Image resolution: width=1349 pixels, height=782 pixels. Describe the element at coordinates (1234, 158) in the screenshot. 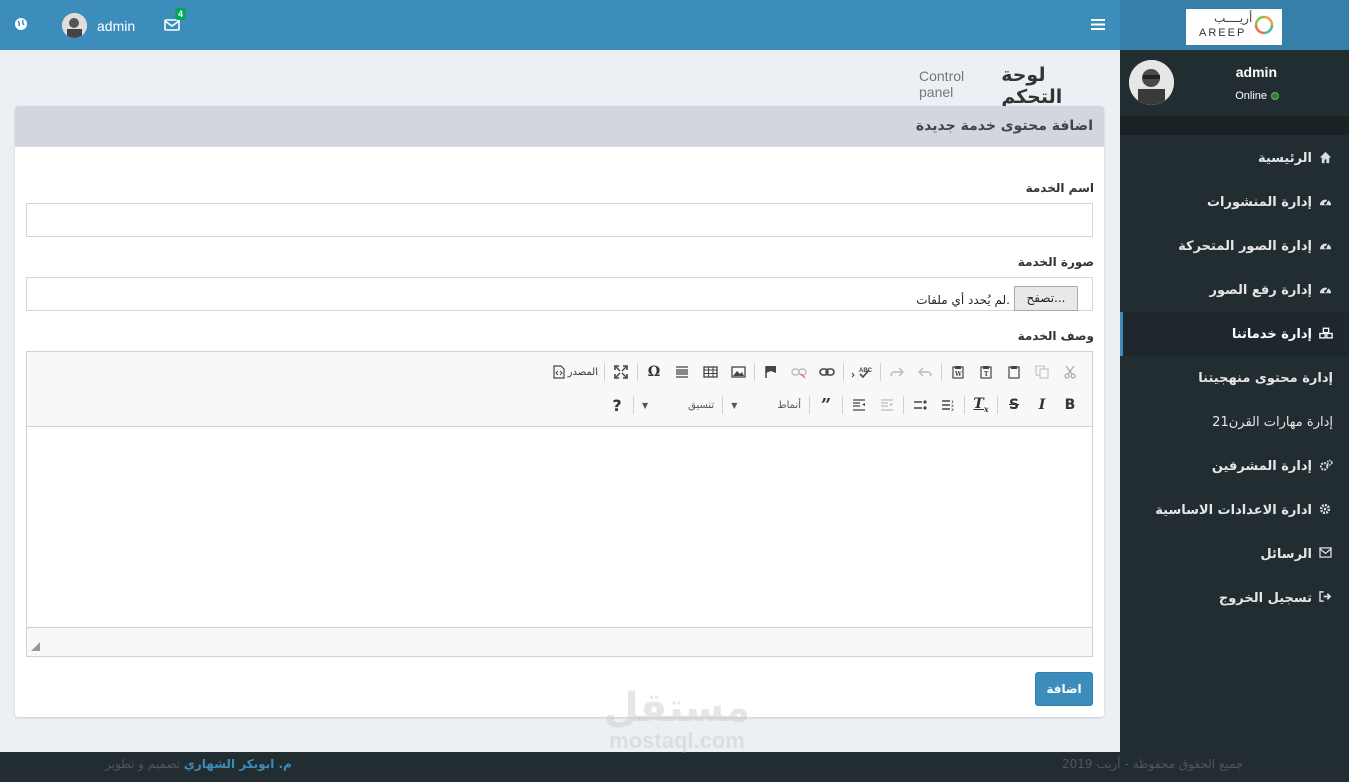

I see `sidebar-item-home: الرئيسية` at that location.